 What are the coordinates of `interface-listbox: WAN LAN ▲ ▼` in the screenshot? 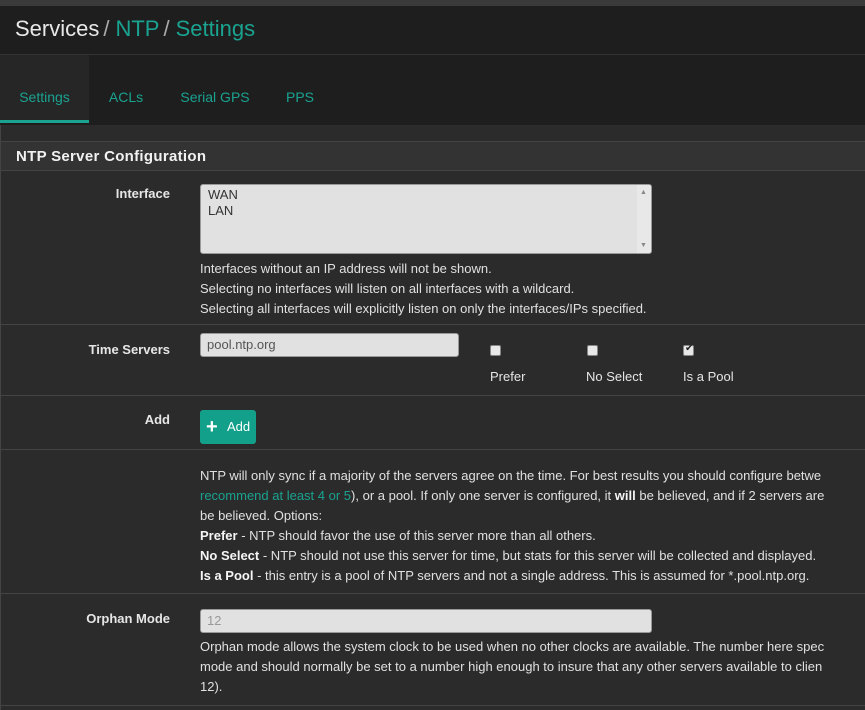 It's located at (426, 219).